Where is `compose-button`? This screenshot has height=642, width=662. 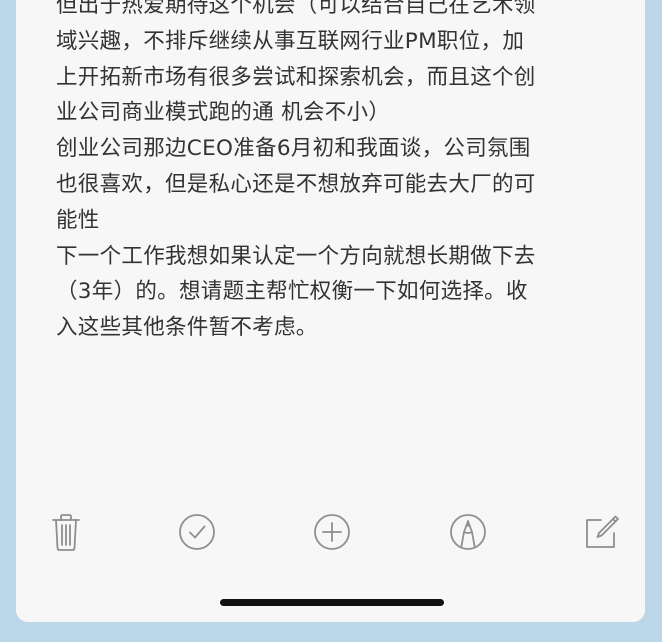
compose-button is located at coordinates (601, 532).